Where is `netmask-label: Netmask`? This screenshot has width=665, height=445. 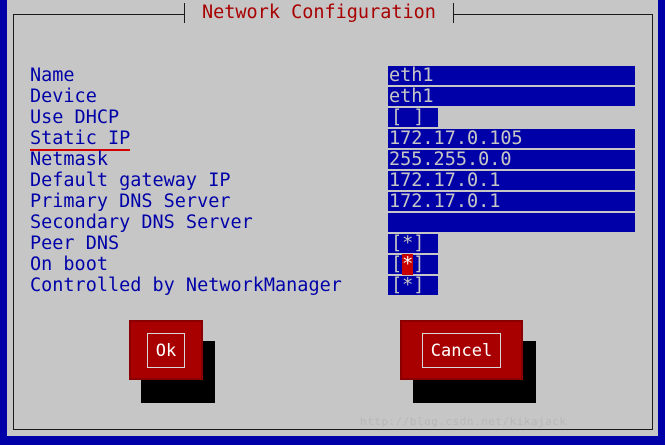 netmask-label: Netmask is located at coordinates (69, 159).